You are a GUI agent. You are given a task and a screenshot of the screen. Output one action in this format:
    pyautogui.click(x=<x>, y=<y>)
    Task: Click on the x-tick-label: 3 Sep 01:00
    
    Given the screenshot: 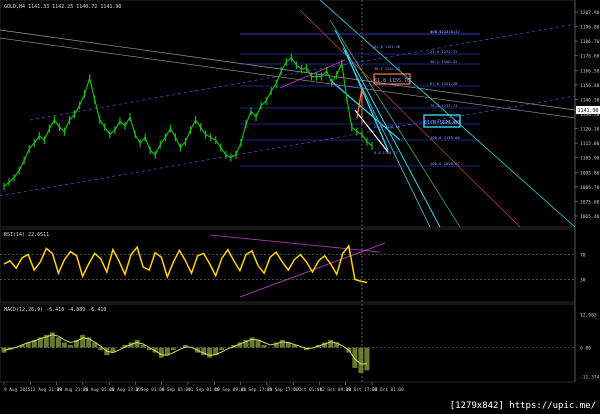 What is the action you would take?
    pyautogui.click(x=149, y=390)
    